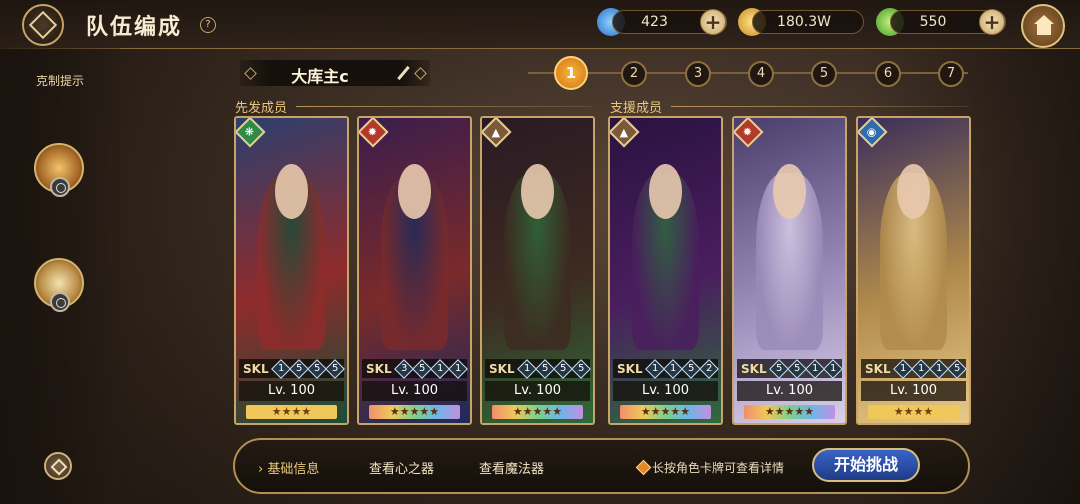  What do you see at coordinates (951, 74) in the screenshot?
I see `team-page-7: 7` at bounding box center [951, 74].